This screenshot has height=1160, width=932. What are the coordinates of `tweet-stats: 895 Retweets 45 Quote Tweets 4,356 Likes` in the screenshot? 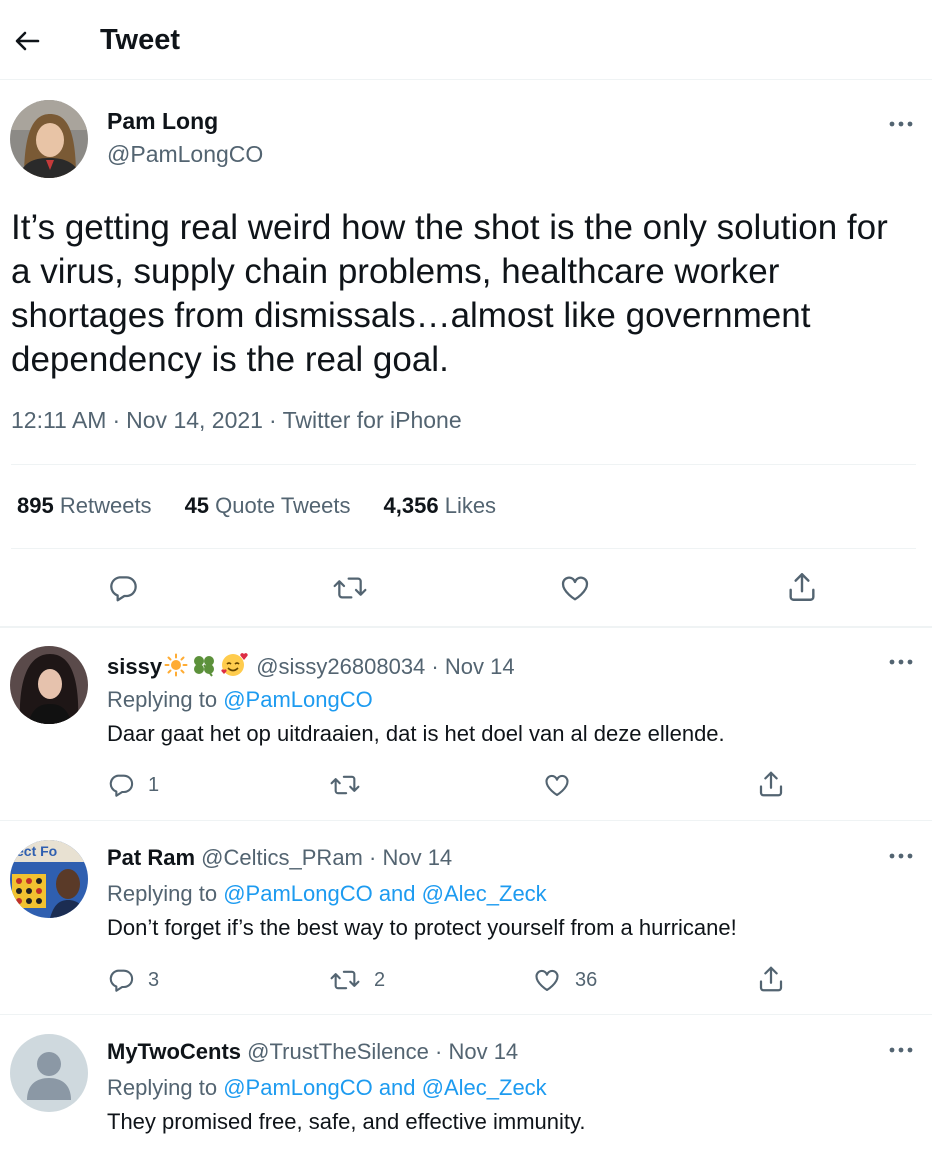 It's located at (256, 506).